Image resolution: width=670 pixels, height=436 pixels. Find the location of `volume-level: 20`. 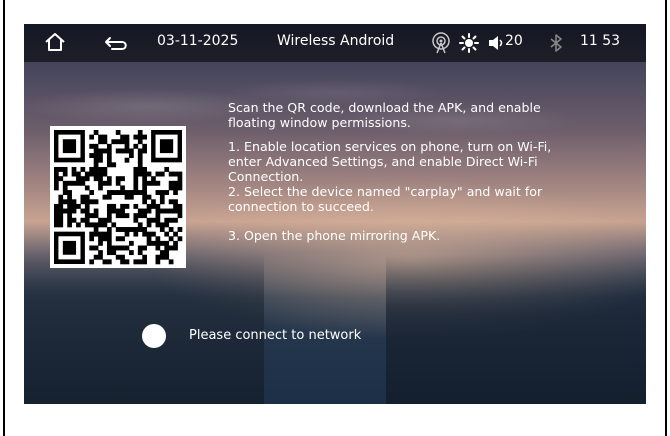

volume-level: 20 is located at coordinates (514, 41).